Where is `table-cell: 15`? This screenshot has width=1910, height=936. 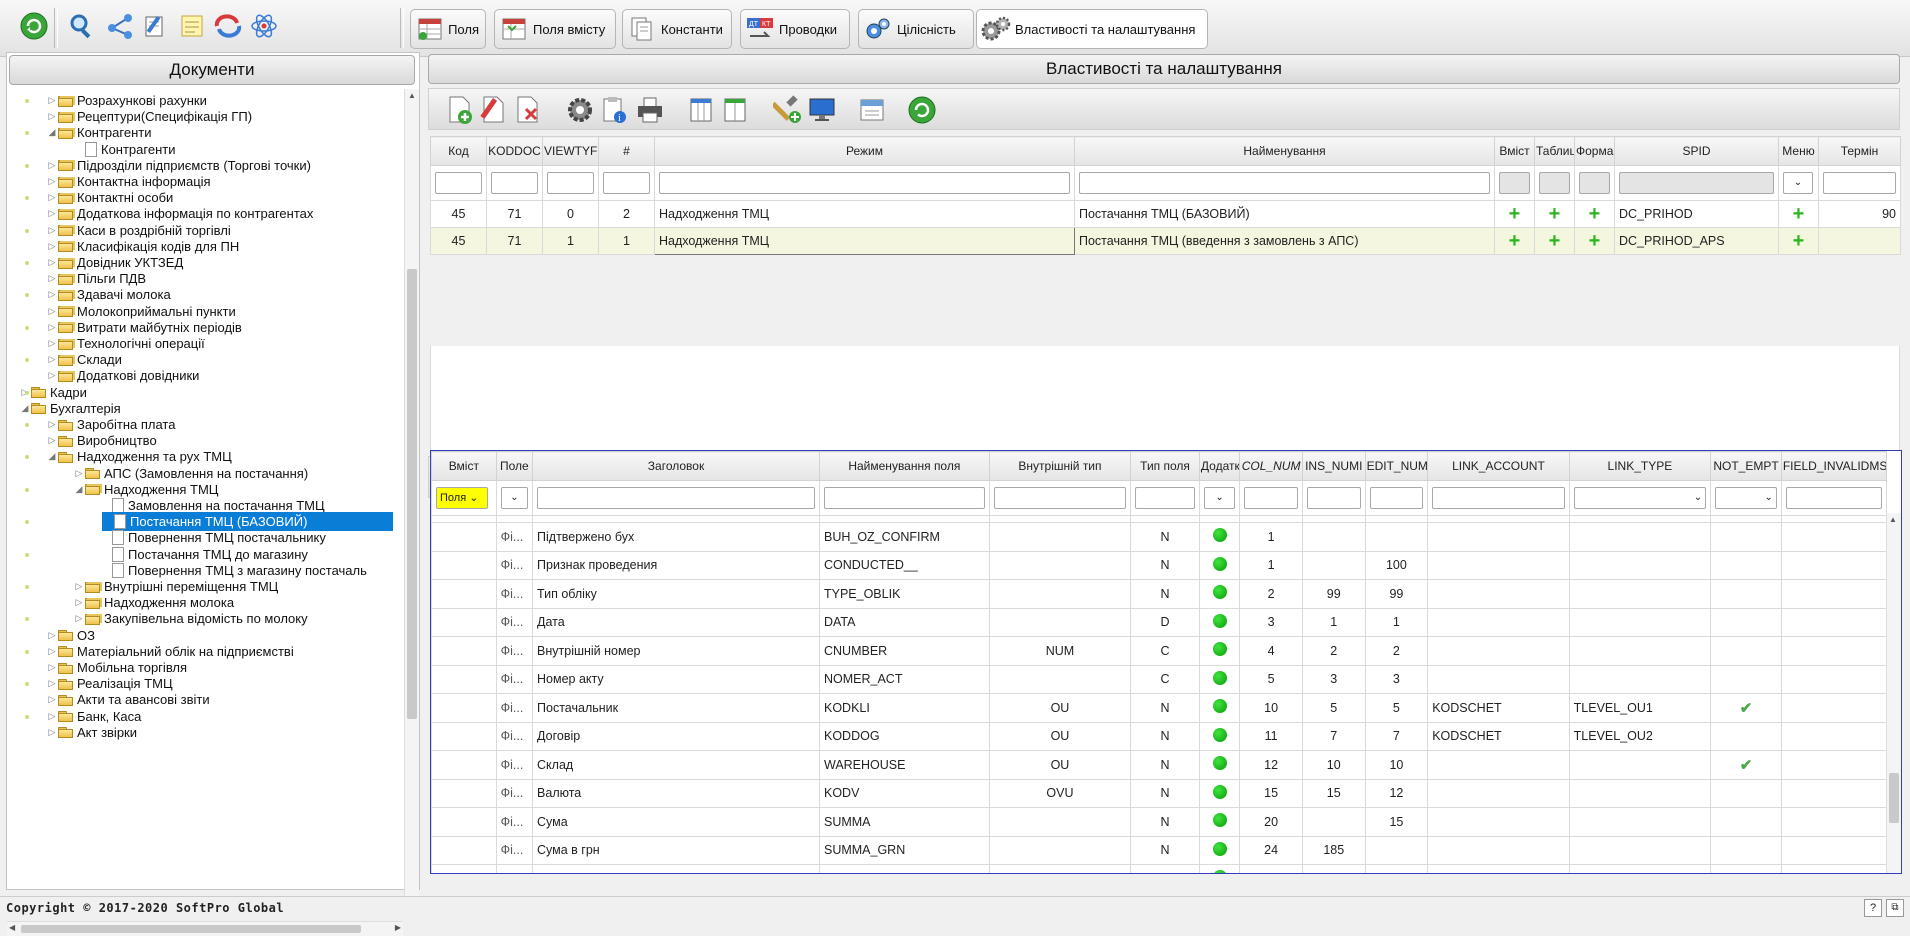
table-cell: 15 is located at coordinates (1333, 793).